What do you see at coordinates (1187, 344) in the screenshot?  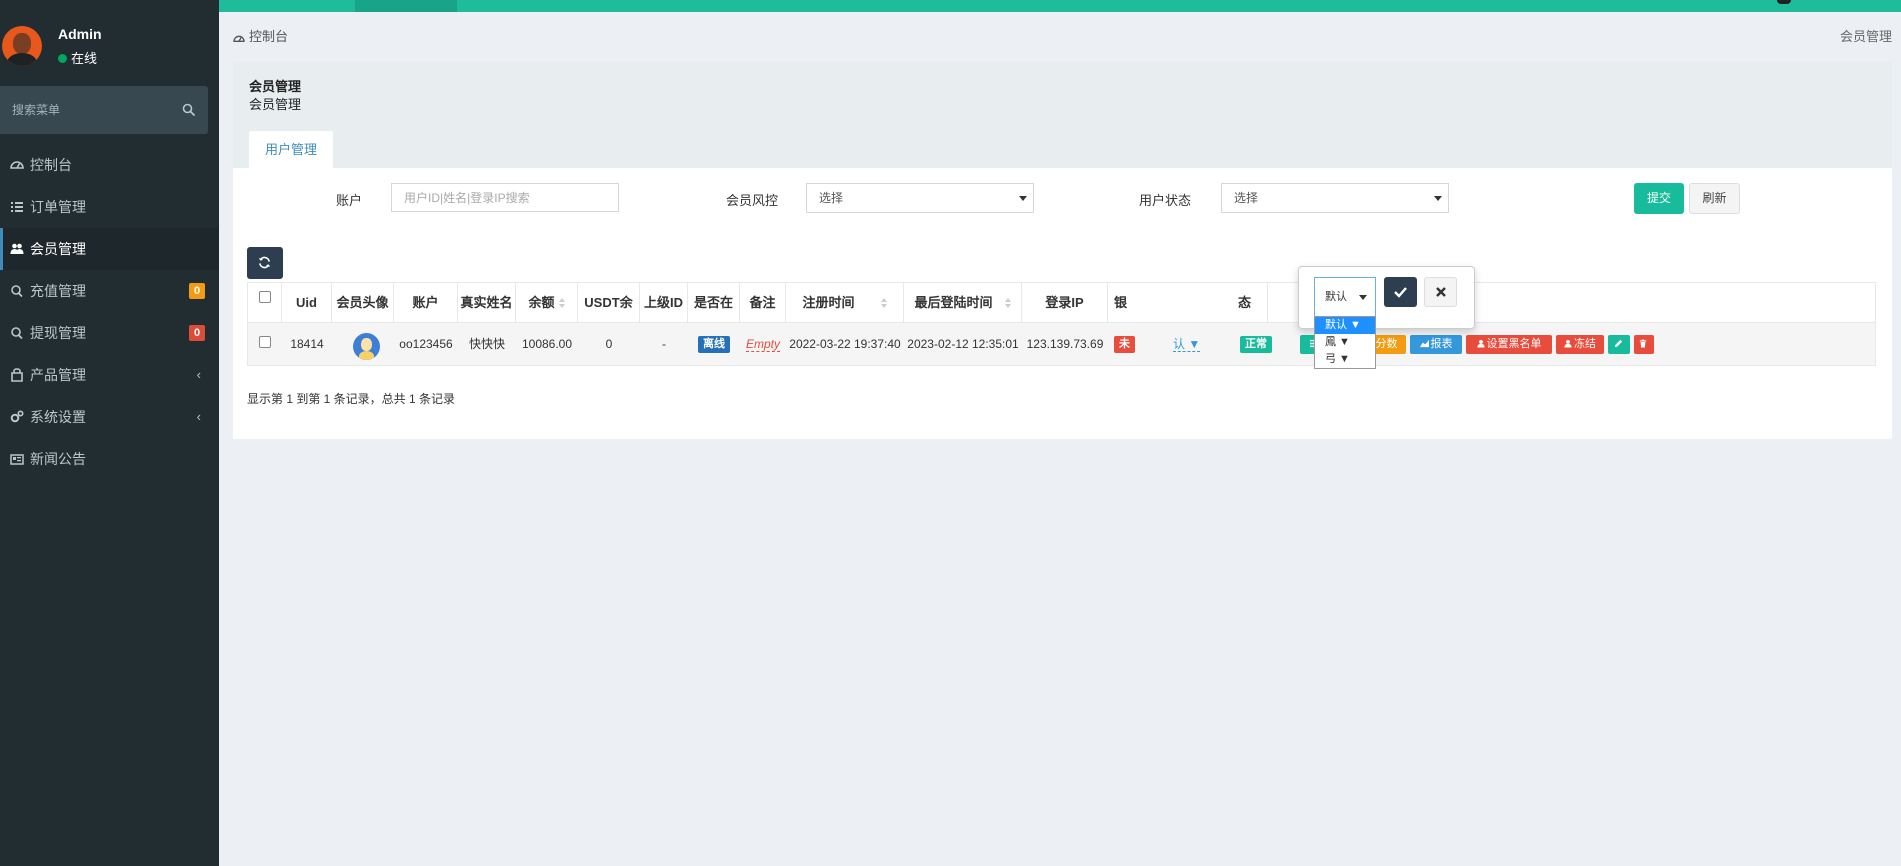 I see `risk-edit-link: 认 ▼` at bounding box center [1187, 344].